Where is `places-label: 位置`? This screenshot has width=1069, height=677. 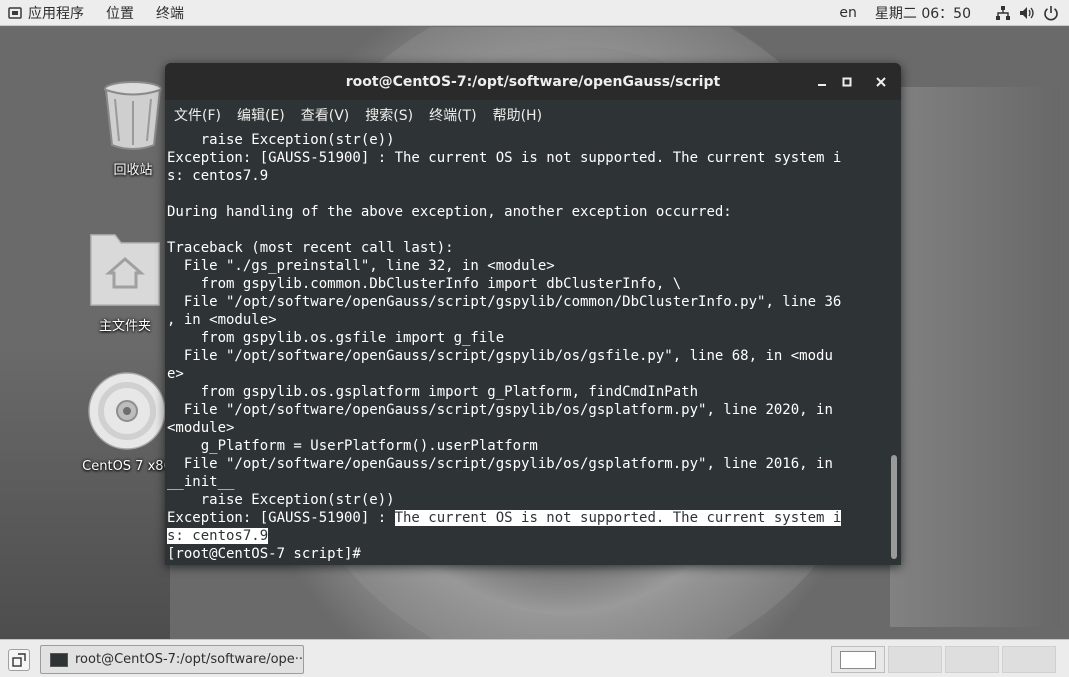
places-label: 位置 is located at coordinates (120, 14).